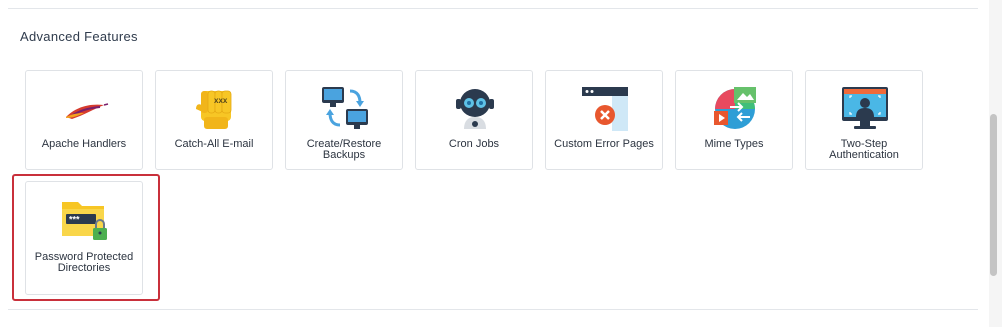 Image resolution: width=1002 pixels, height=327 pixels. Describe the element at coordinates (84, 144) in the screenshot. I see `tile-label: Apache Handlers` at that location.